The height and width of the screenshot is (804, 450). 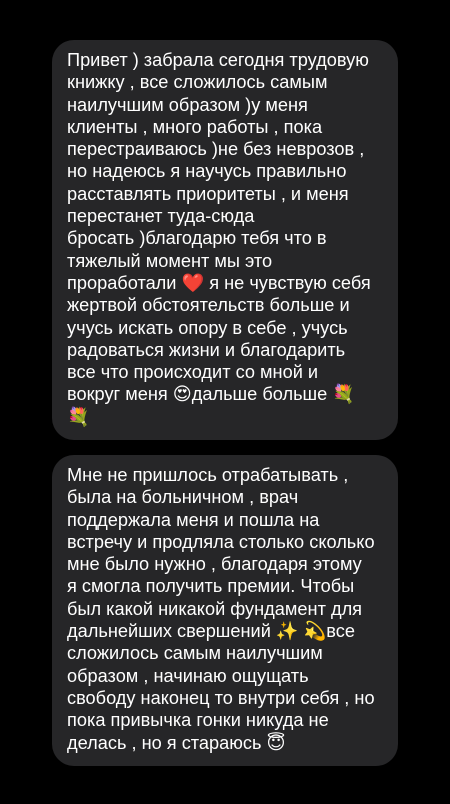 I want to click on message-line: книжку , все сложилось самым, so click(x=197, y=82).